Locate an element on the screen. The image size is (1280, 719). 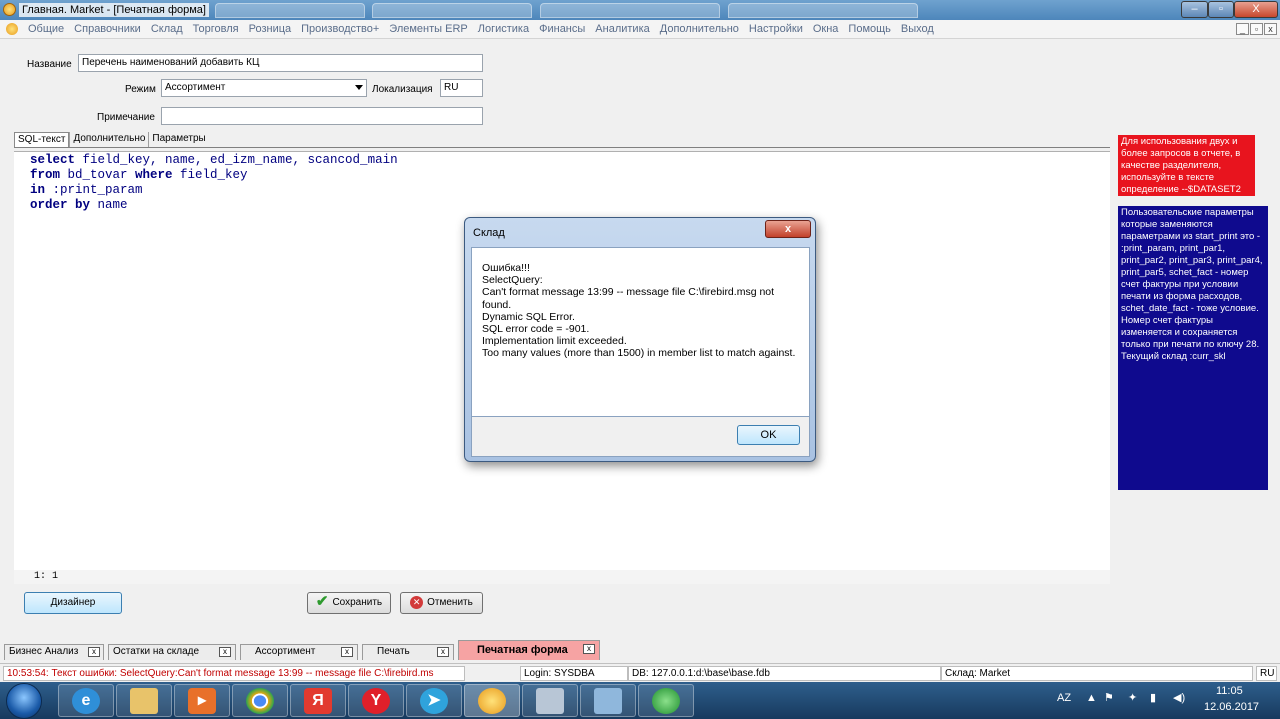
localization-label: Локализация is located at coordinates (402, 89).